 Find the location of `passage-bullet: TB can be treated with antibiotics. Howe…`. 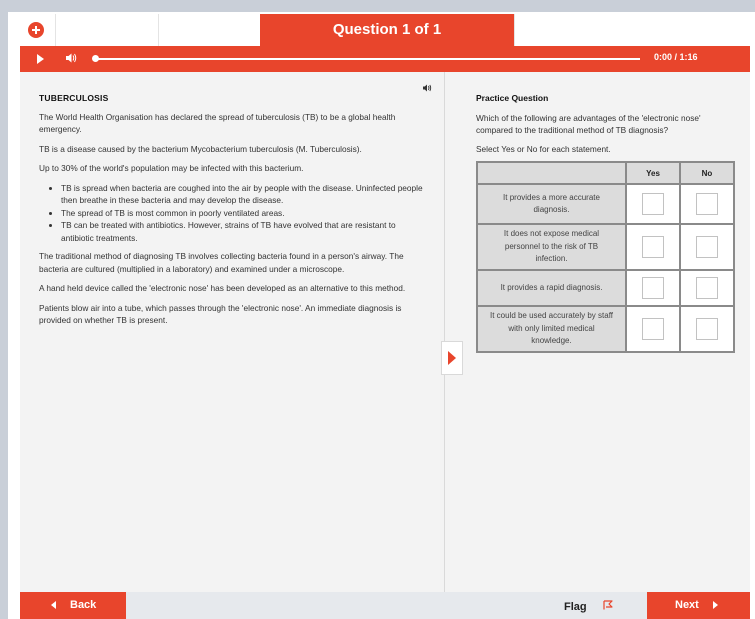

passage-bullet: TB can be treated with antibiotics. Howe… is located at coordinates (245, 231).